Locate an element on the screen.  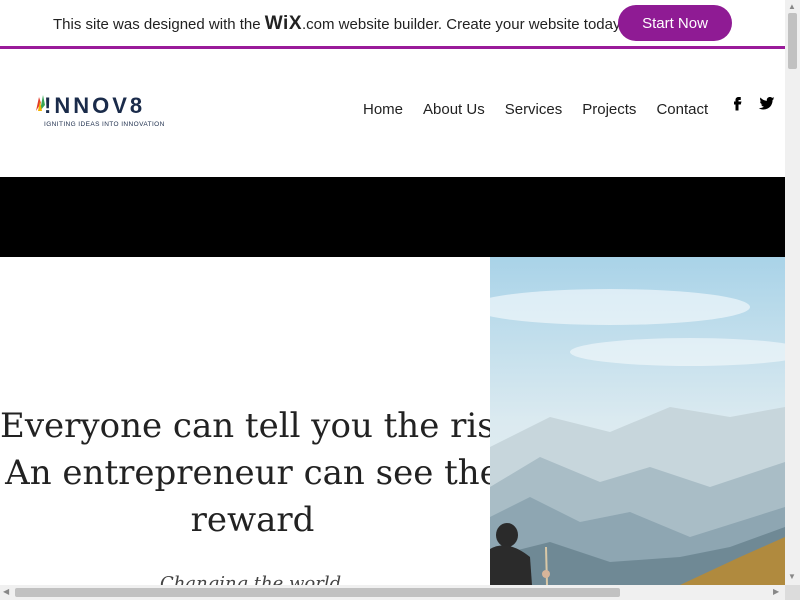
black-strip is located at coordinates (392, 217).